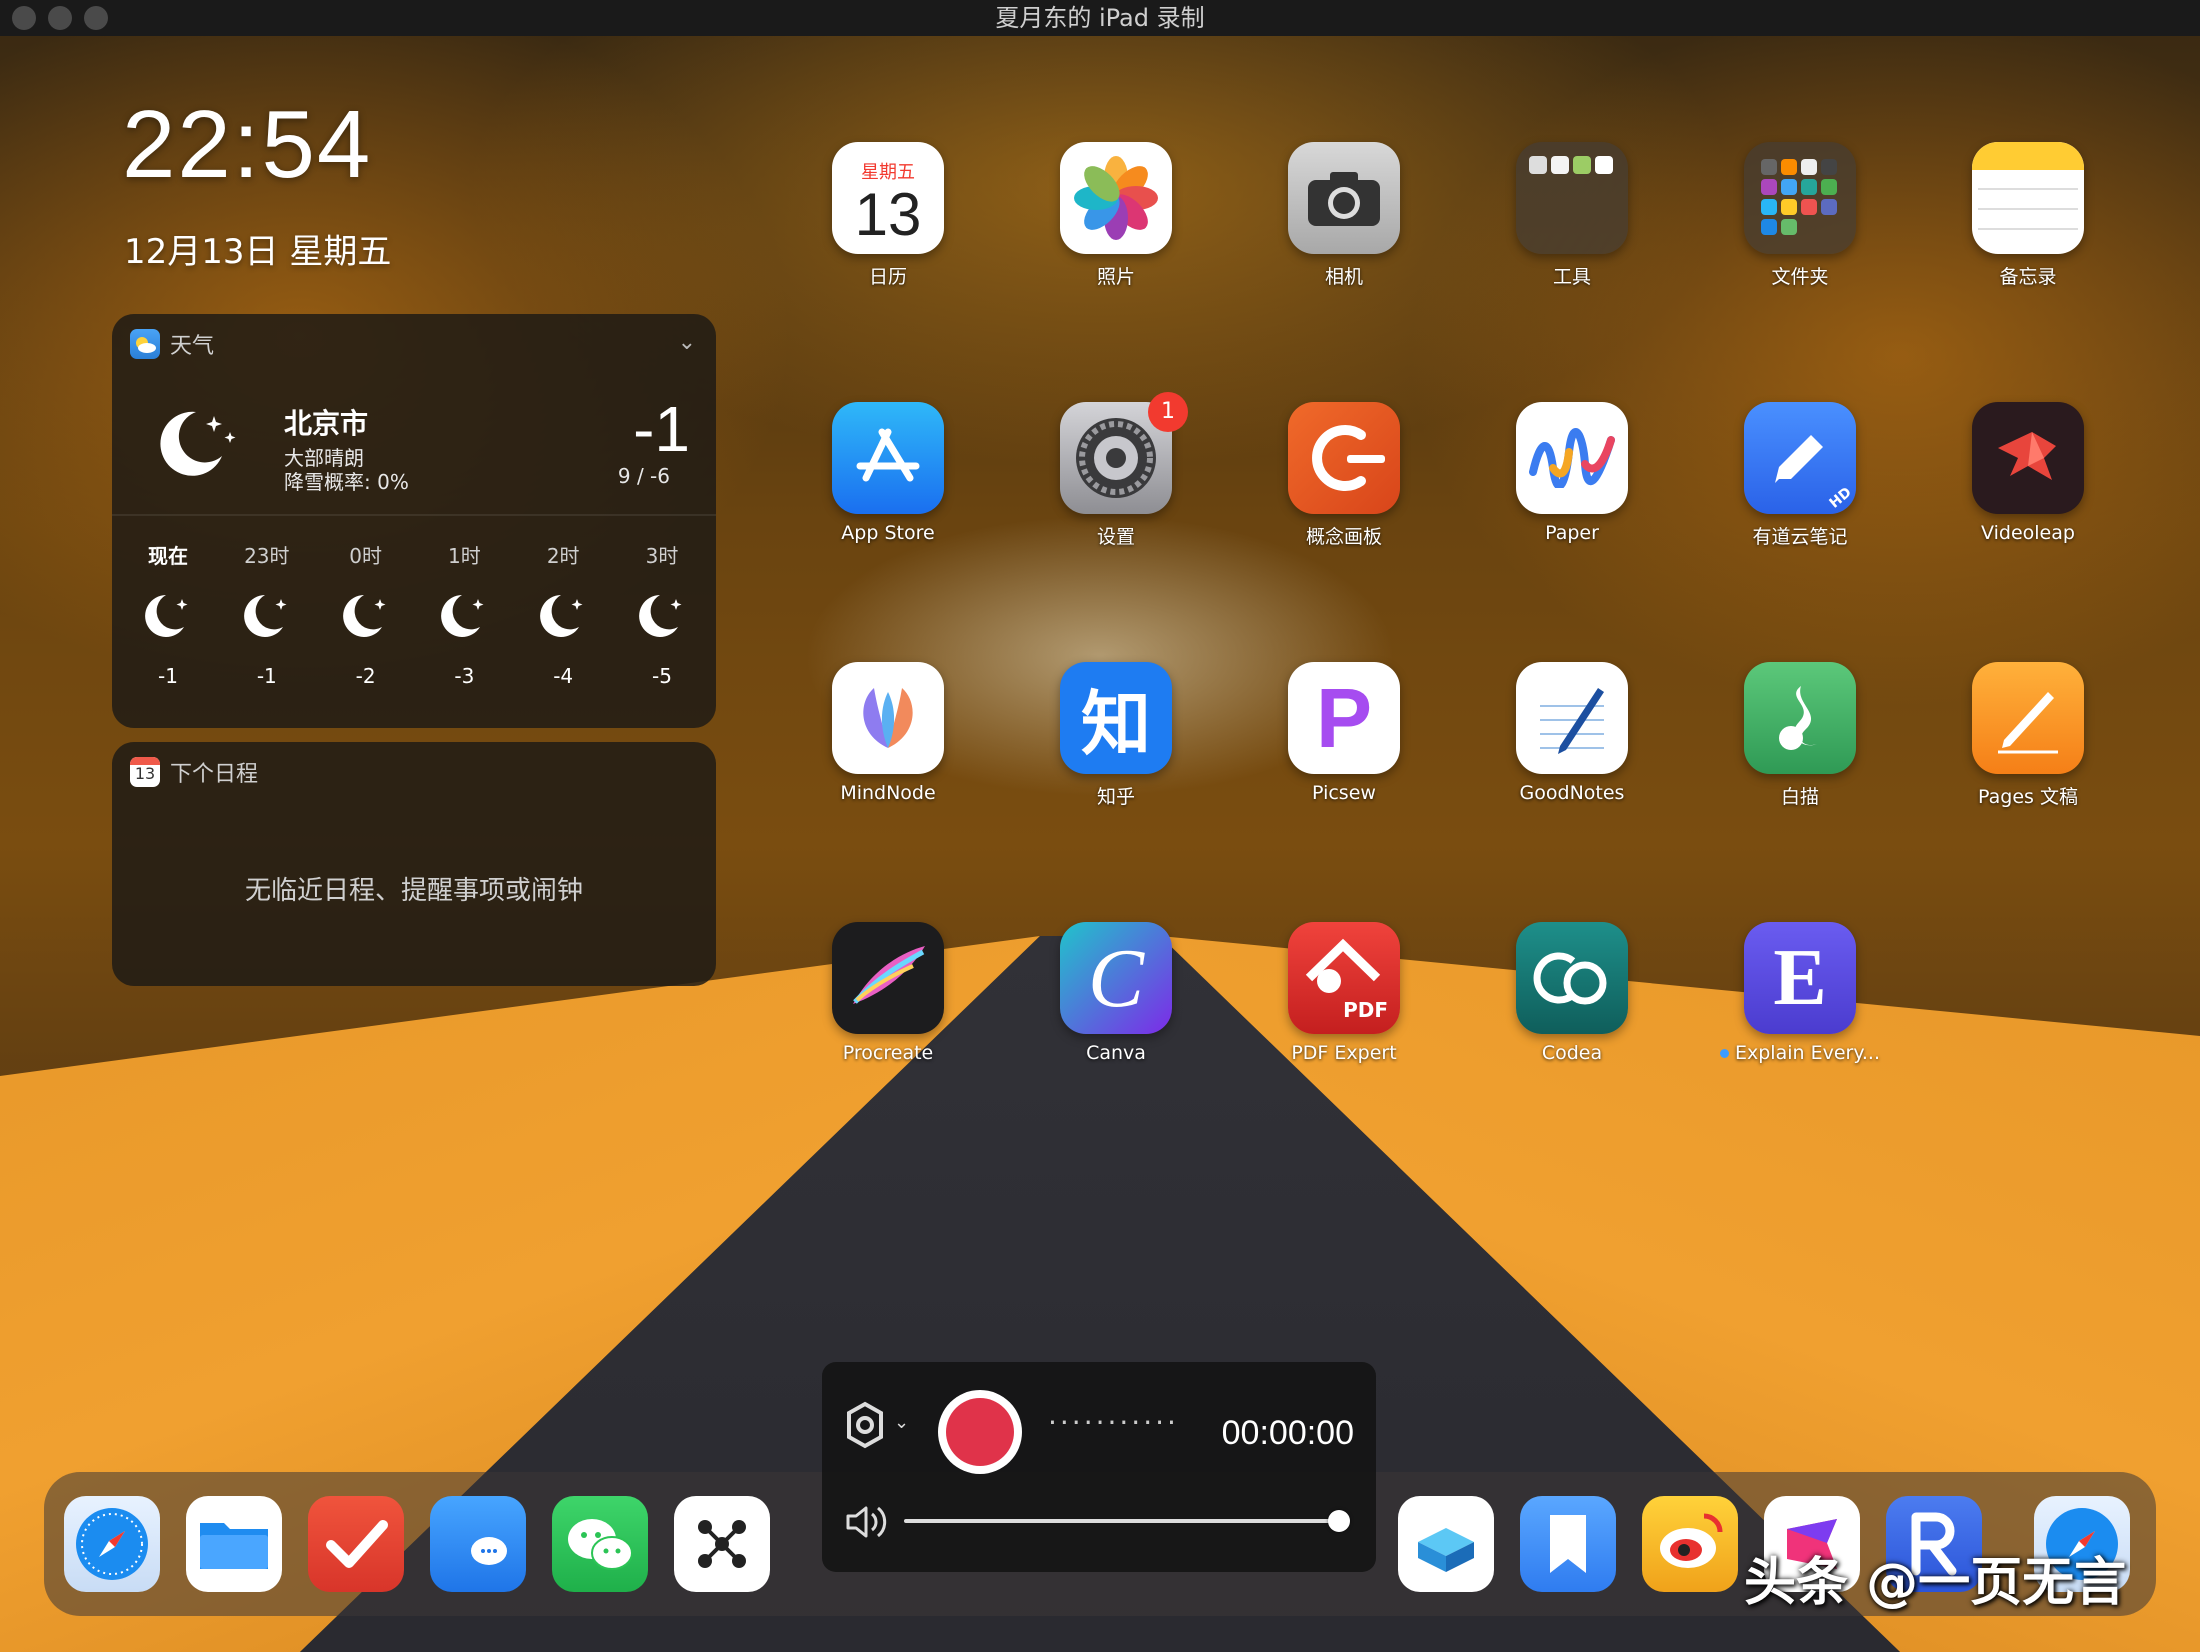 This screenshot has width=2200, height=1652. Describe the element at coordinates (563, 556) in the screenshot. I see `hour-label: 2时` at that location.